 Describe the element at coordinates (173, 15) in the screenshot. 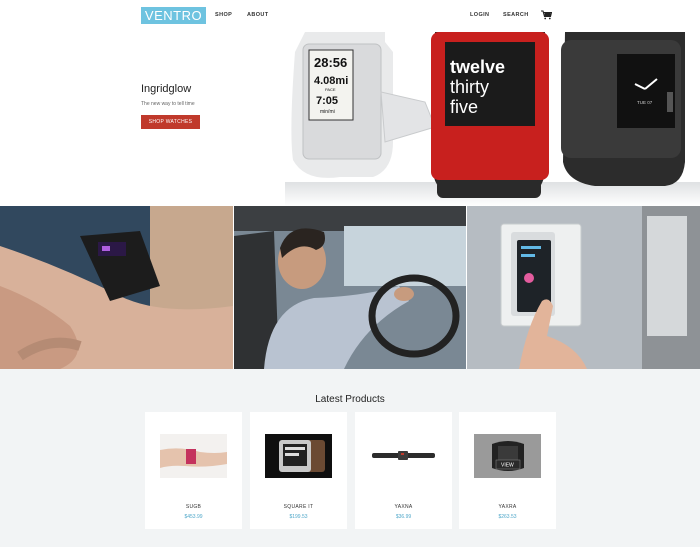

I see `site-logo: VENTRO` at that location.